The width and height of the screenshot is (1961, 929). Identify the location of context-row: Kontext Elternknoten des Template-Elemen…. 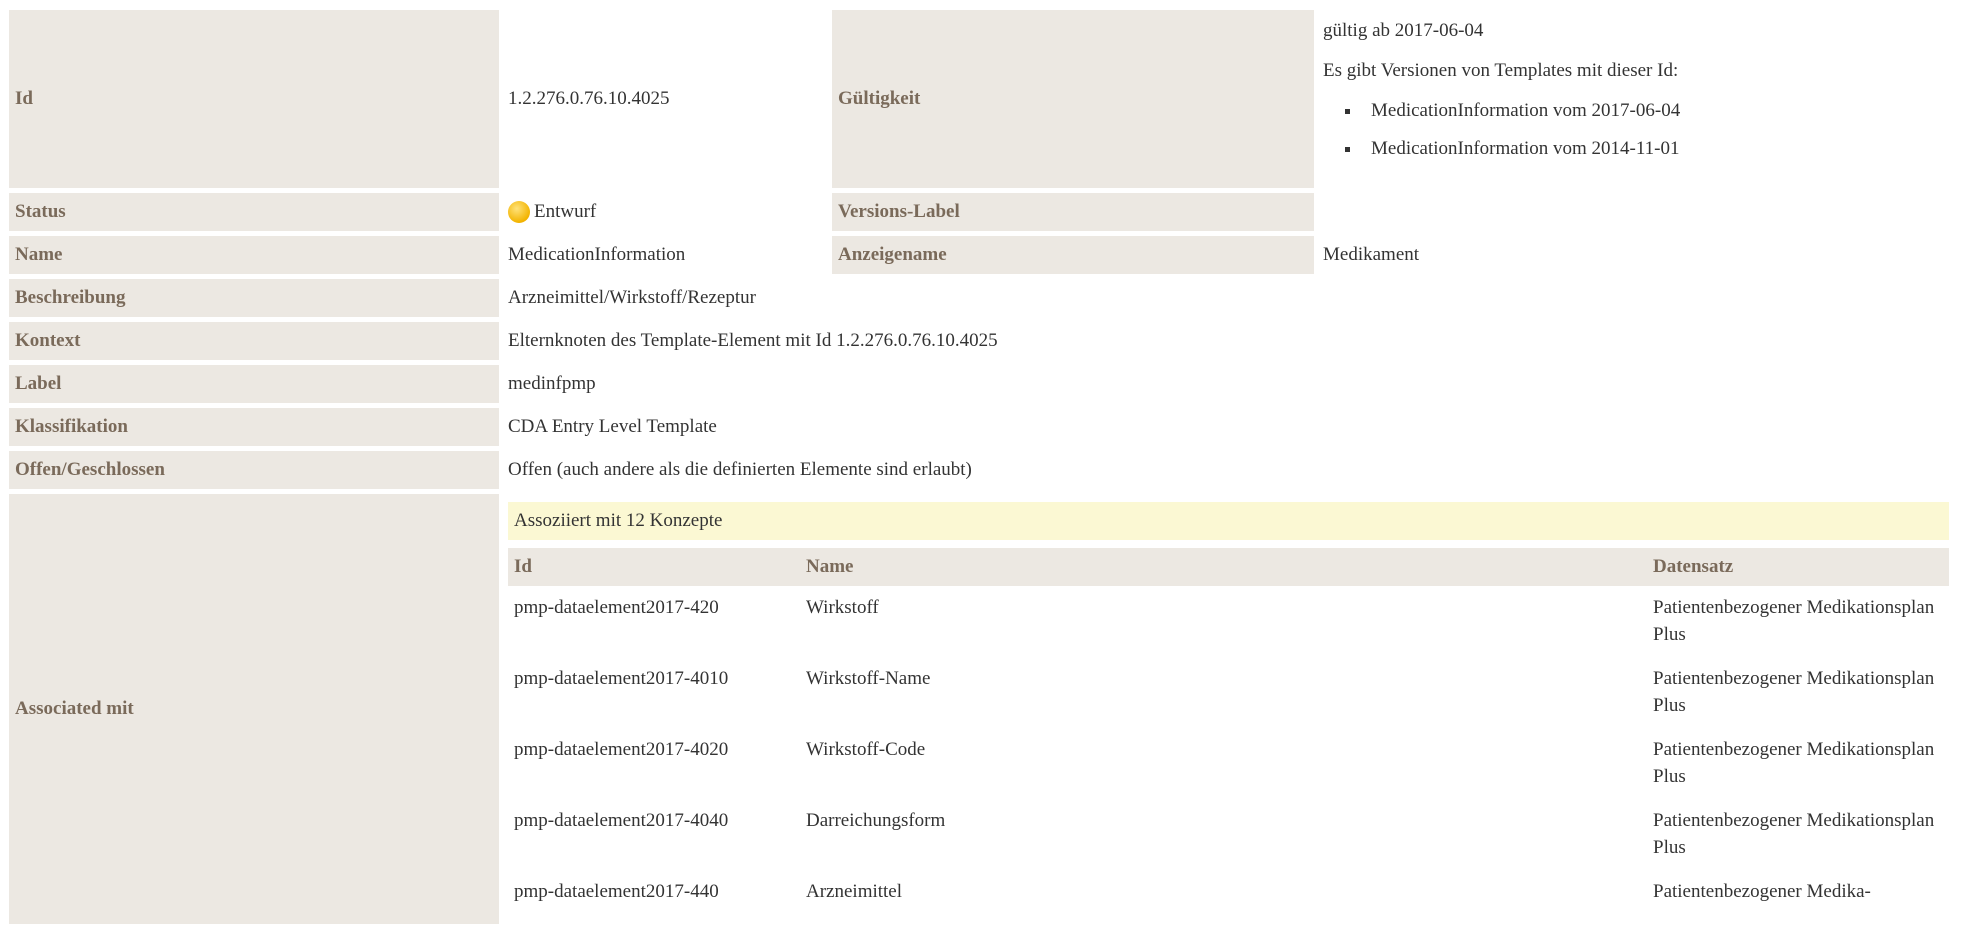
(982, 341).